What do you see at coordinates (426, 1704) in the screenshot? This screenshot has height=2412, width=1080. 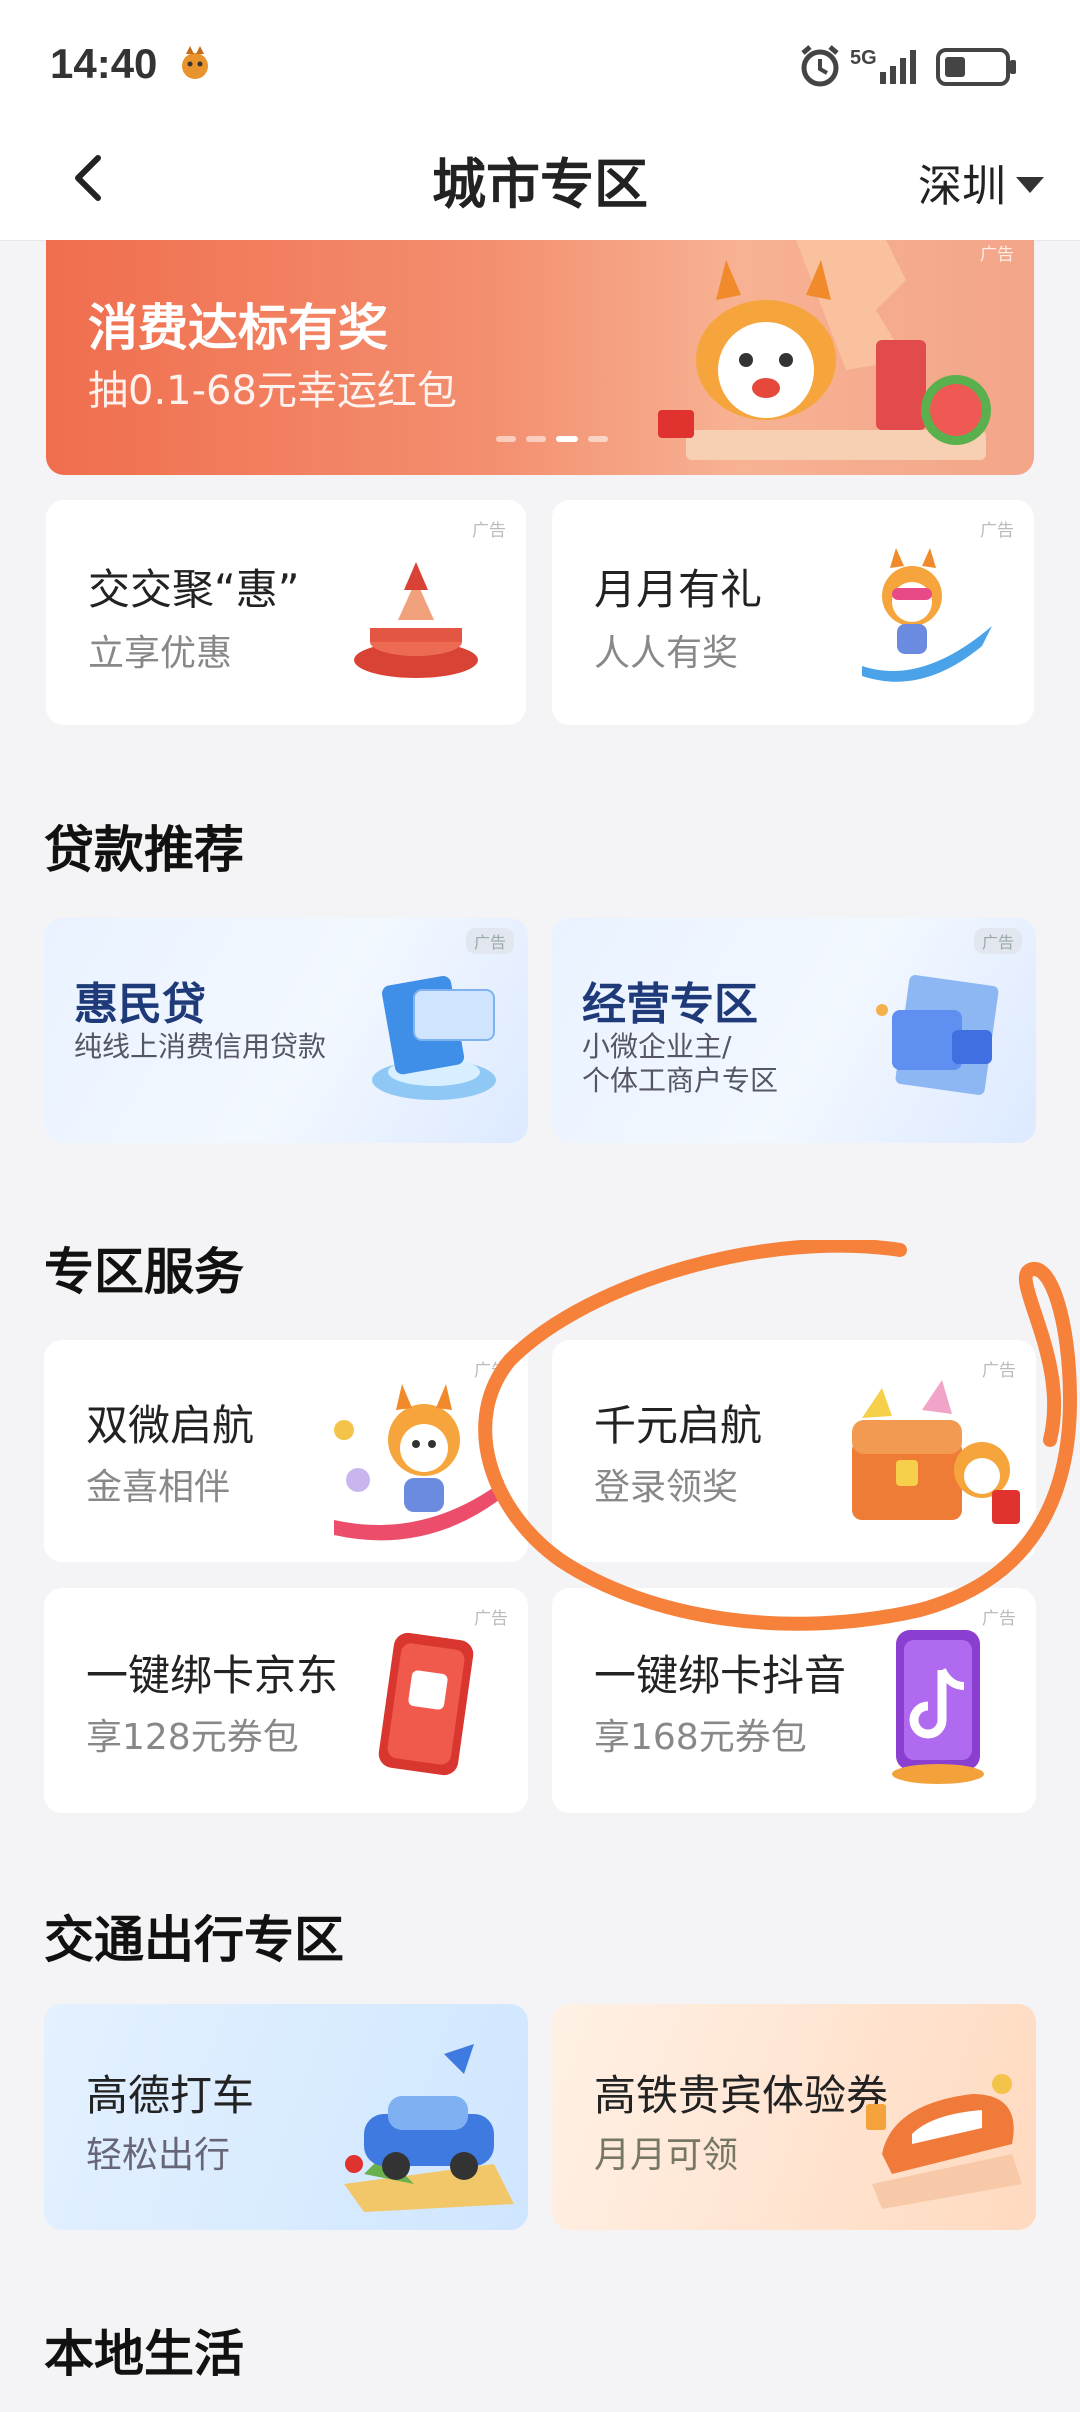 I see `phone-jd-icon` at bounding box center [426, 1704].